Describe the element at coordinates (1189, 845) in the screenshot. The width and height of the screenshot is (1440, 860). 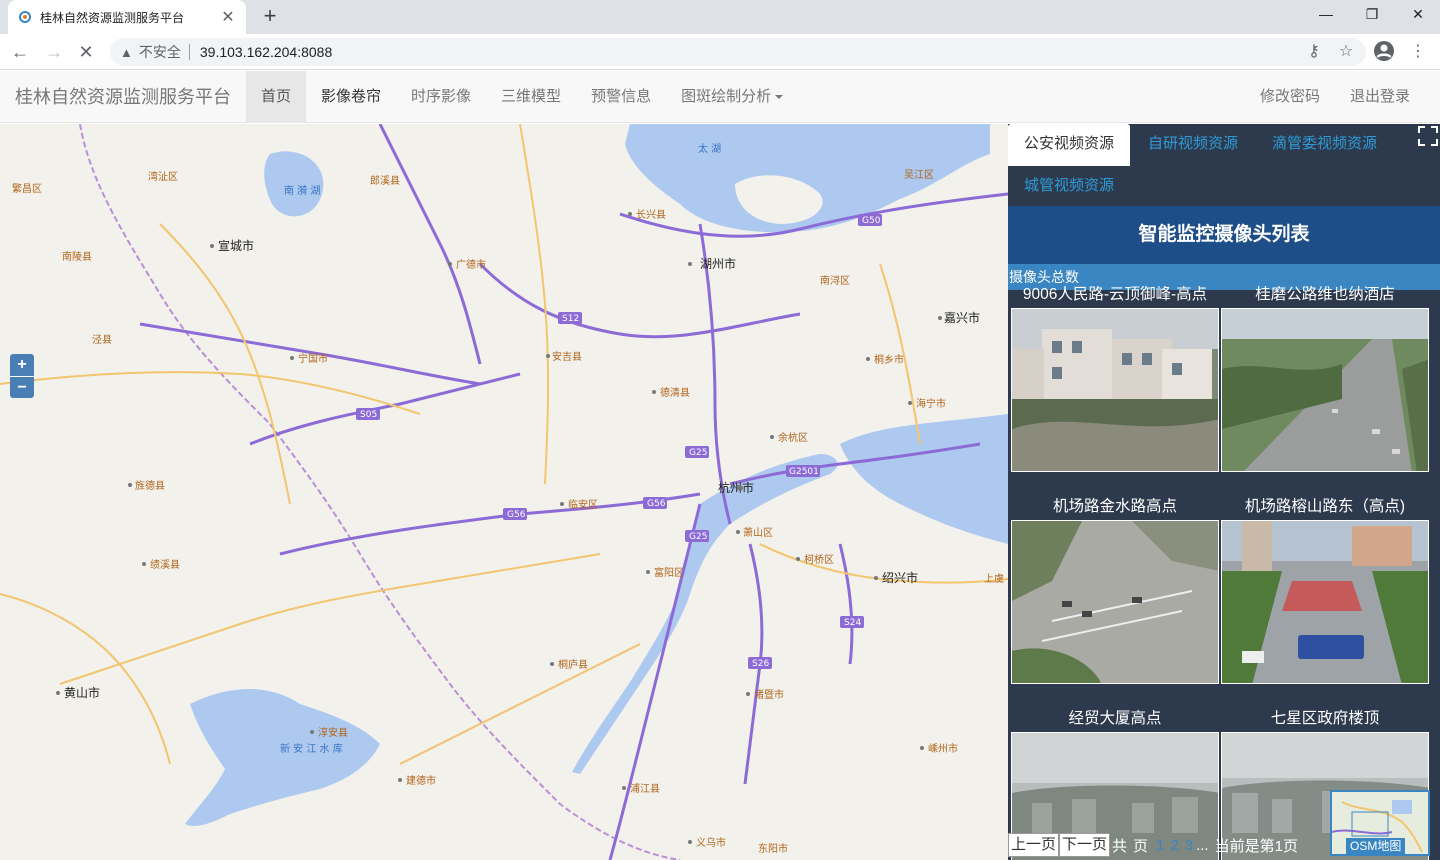
I see `page-link-3: 3` at that location.